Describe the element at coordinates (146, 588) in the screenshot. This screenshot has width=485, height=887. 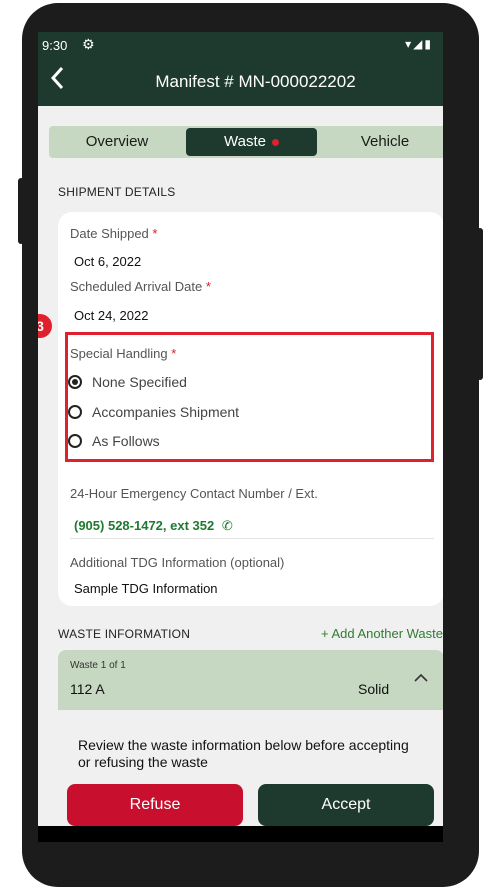
I see `tdg-info-value: Sample TDG Information` at that location.